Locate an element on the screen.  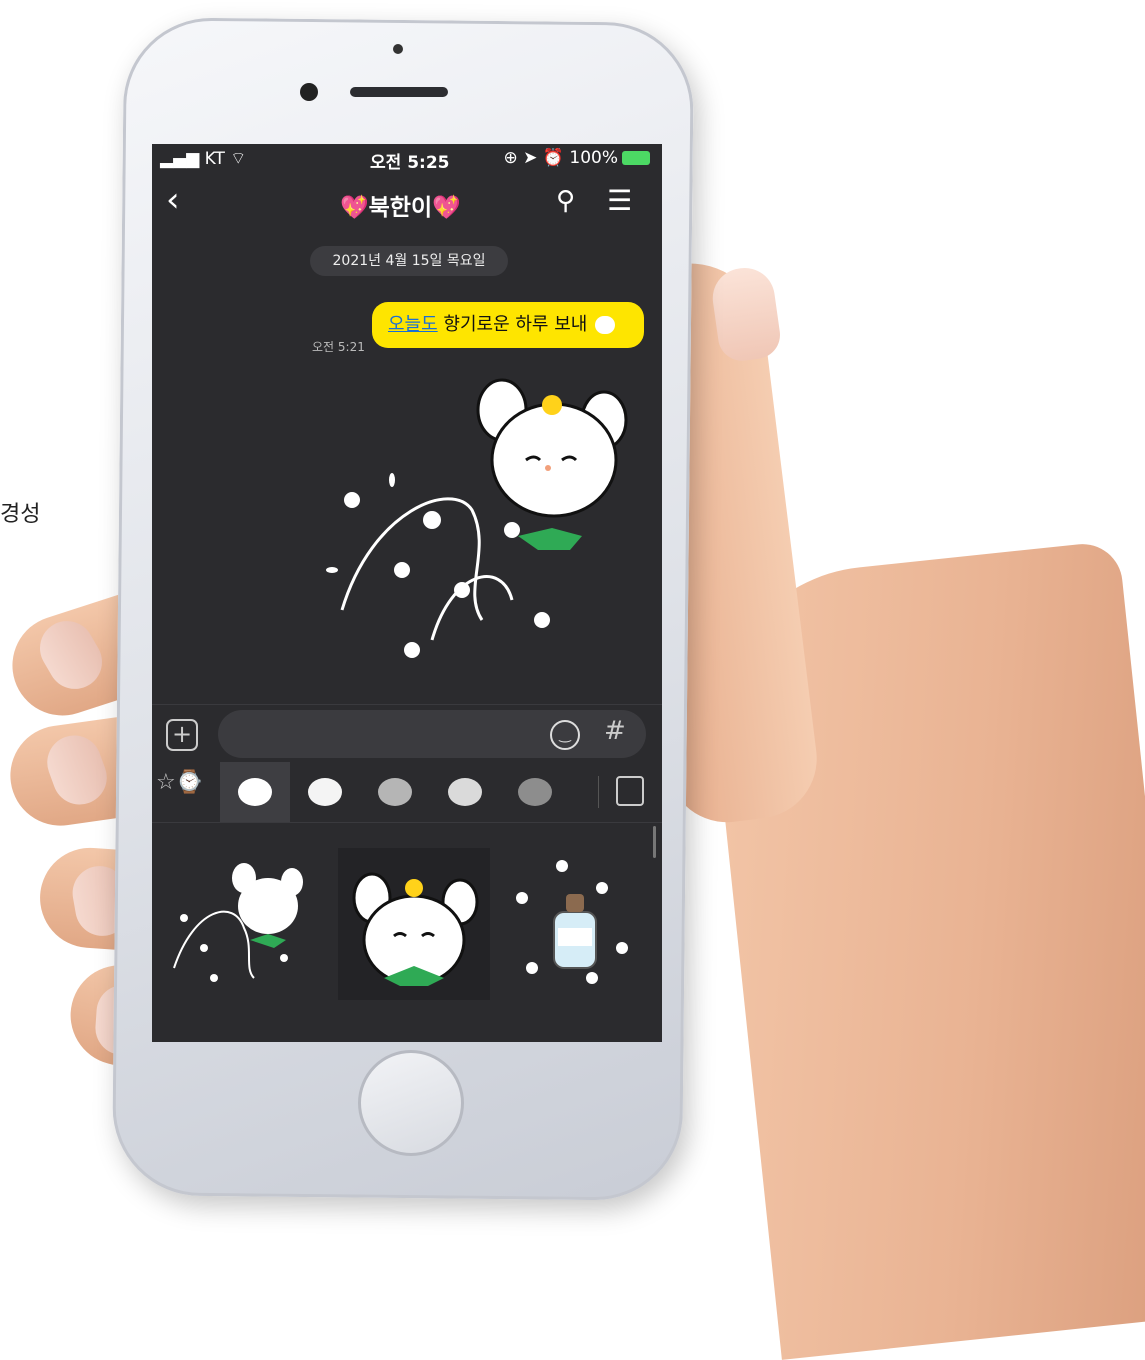
scrollbar is located at coordinates (654, 842).